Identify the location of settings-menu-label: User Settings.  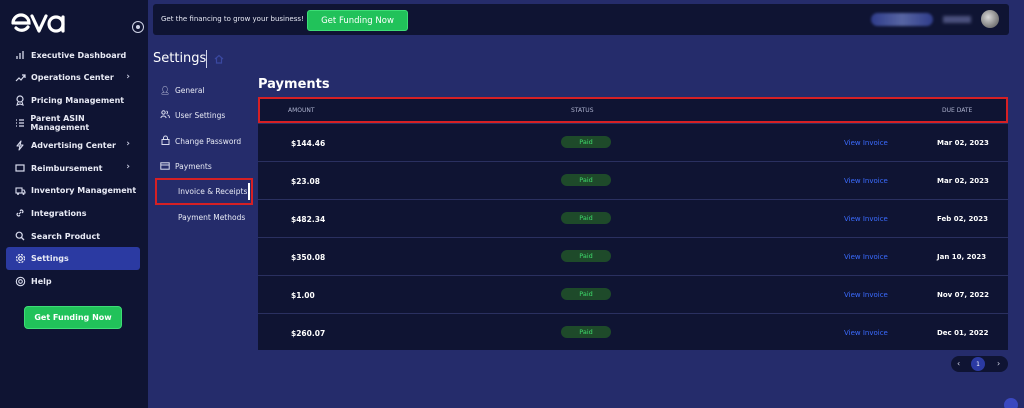
(200, 116).